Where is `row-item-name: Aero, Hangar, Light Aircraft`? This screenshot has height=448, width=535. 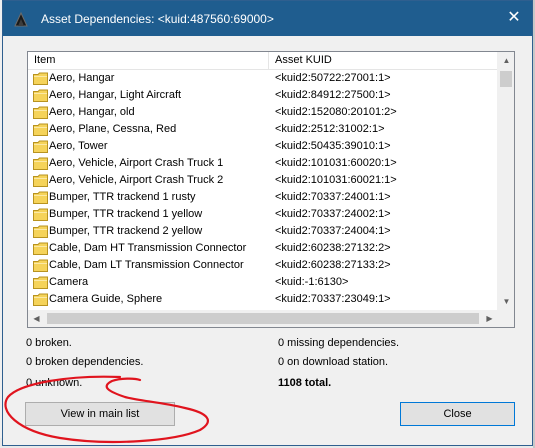 row-item-name: Aero, Hangar, Light Aircraft is located at coordinates (115, 95).